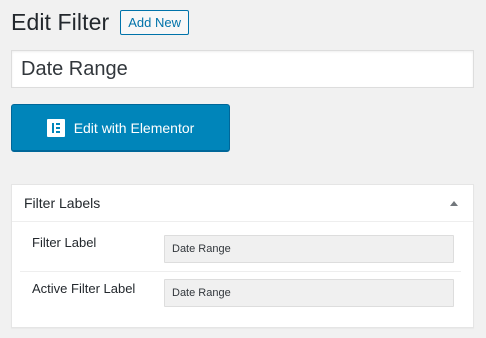 This screenshot has width=486, height=338. What do you see at coordinates (55, 127) in the screenshot?
I see `elementor-icon` at bounding box center [55, 127].